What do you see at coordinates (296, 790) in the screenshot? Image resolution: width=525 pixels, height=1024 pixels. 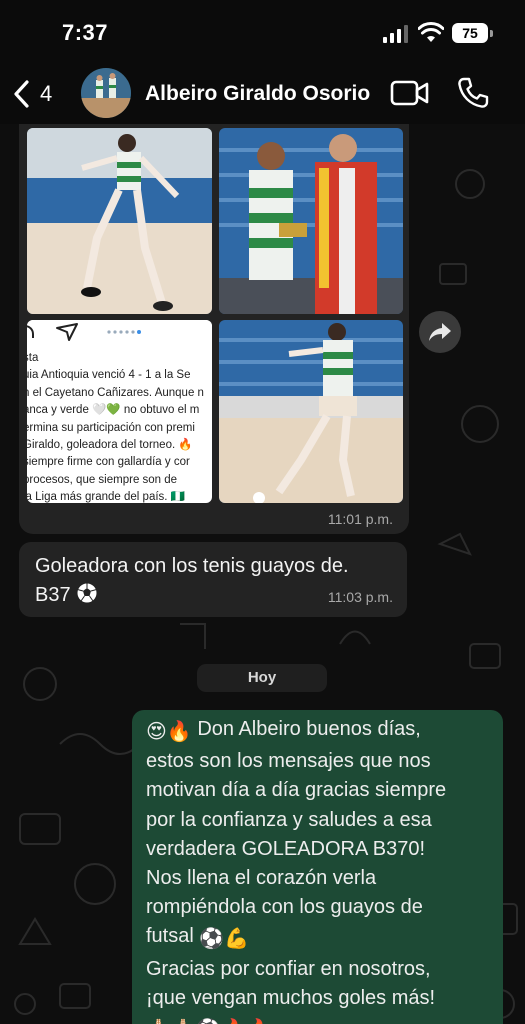 I see `message-line: motivan día a día gracias siempre` at bounding box center [296, 790].